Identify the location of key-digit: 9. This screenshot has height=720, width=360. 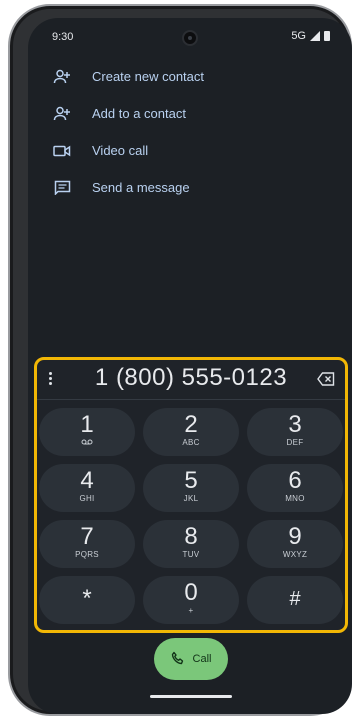
(295, 536).